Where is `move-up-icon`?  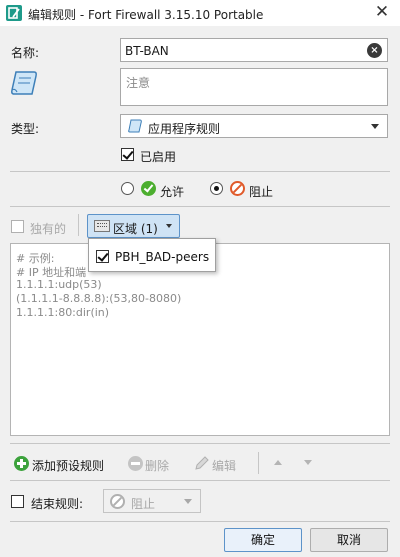 move-up-icon is located at coordinates (278, 462).